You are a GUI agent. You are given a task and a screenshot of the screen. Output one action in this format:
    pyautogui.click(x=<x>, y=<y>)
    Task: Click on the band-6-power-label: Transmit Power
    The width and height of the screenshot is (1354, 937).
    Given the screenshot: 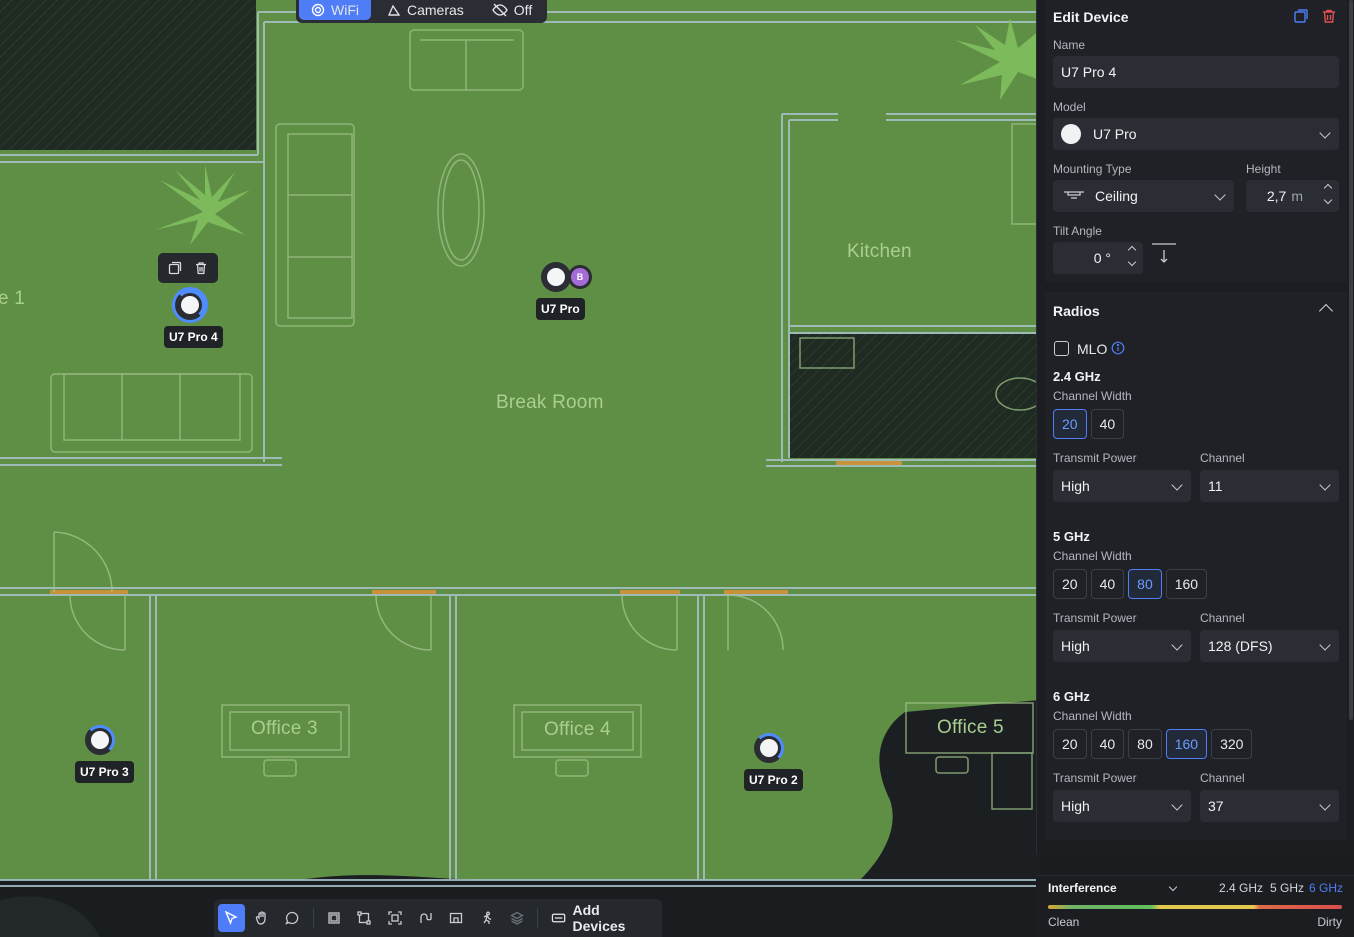 What is the action you would take?
    pyautogui.click(x=1095, y=778)
    